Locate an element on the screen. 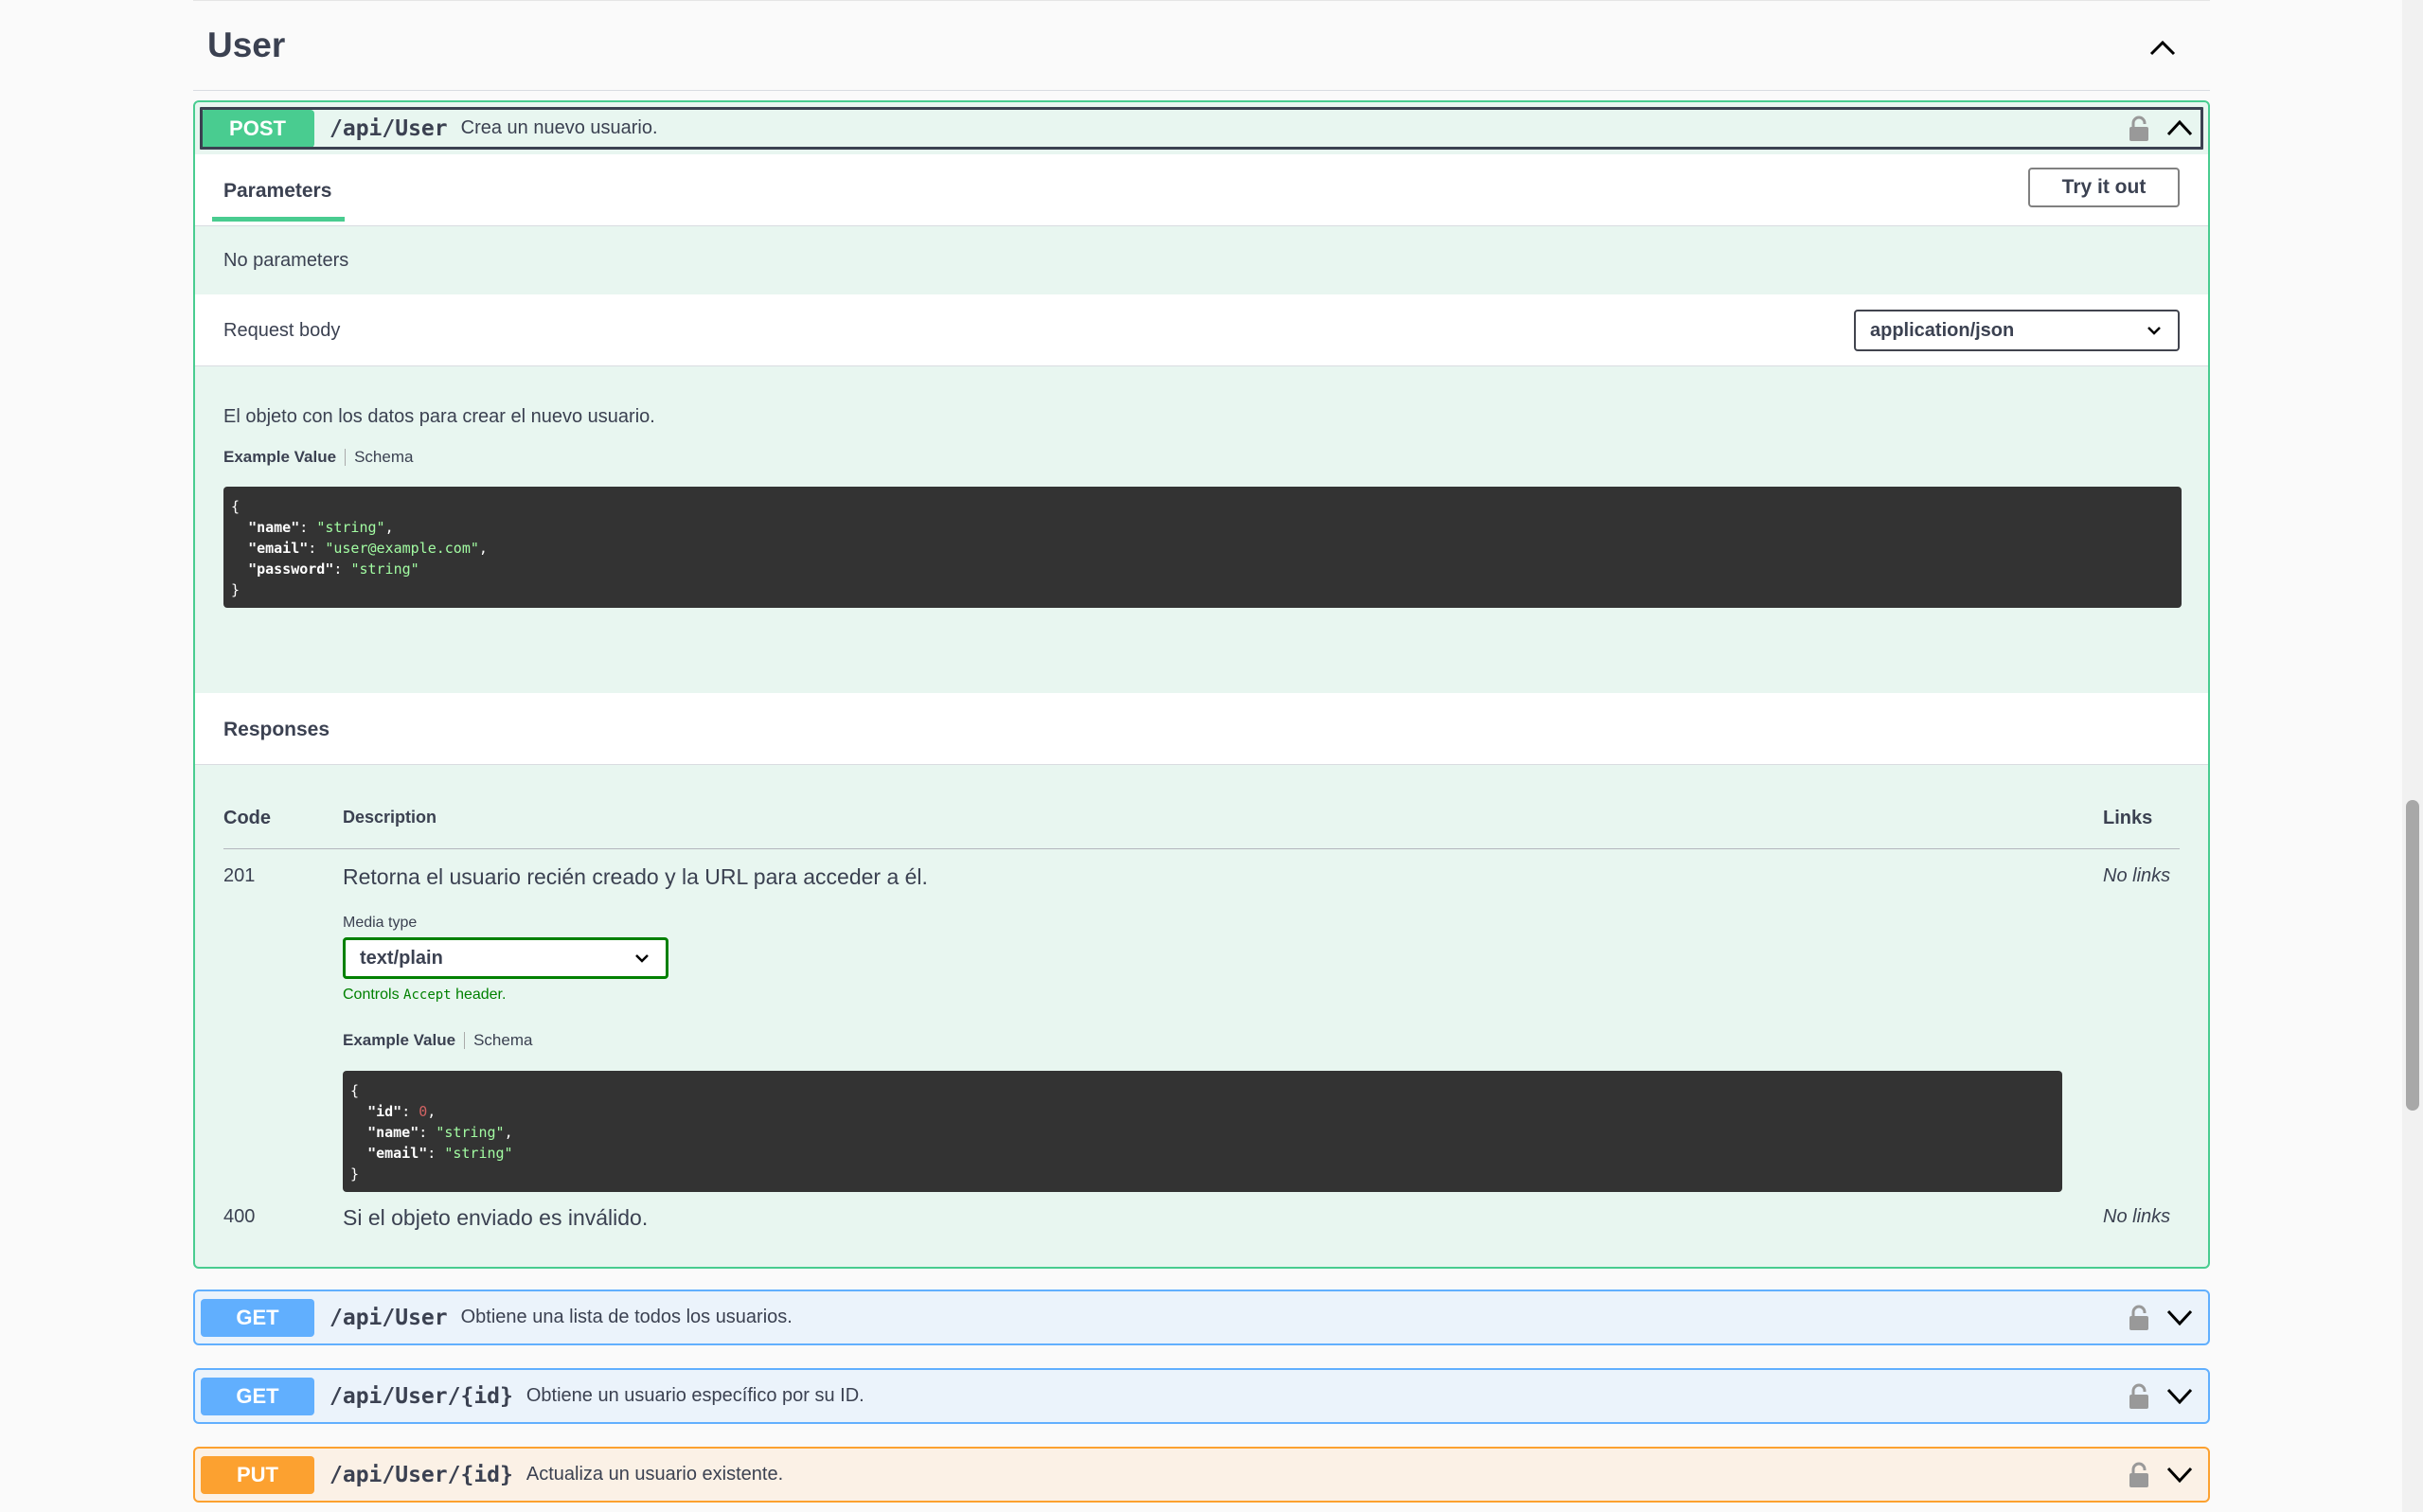 Image resolution: width=2423 pixels, height=1512 pixels. response-description: Si el objeto enviado es inválido. is located at coordinates (496, 1217).